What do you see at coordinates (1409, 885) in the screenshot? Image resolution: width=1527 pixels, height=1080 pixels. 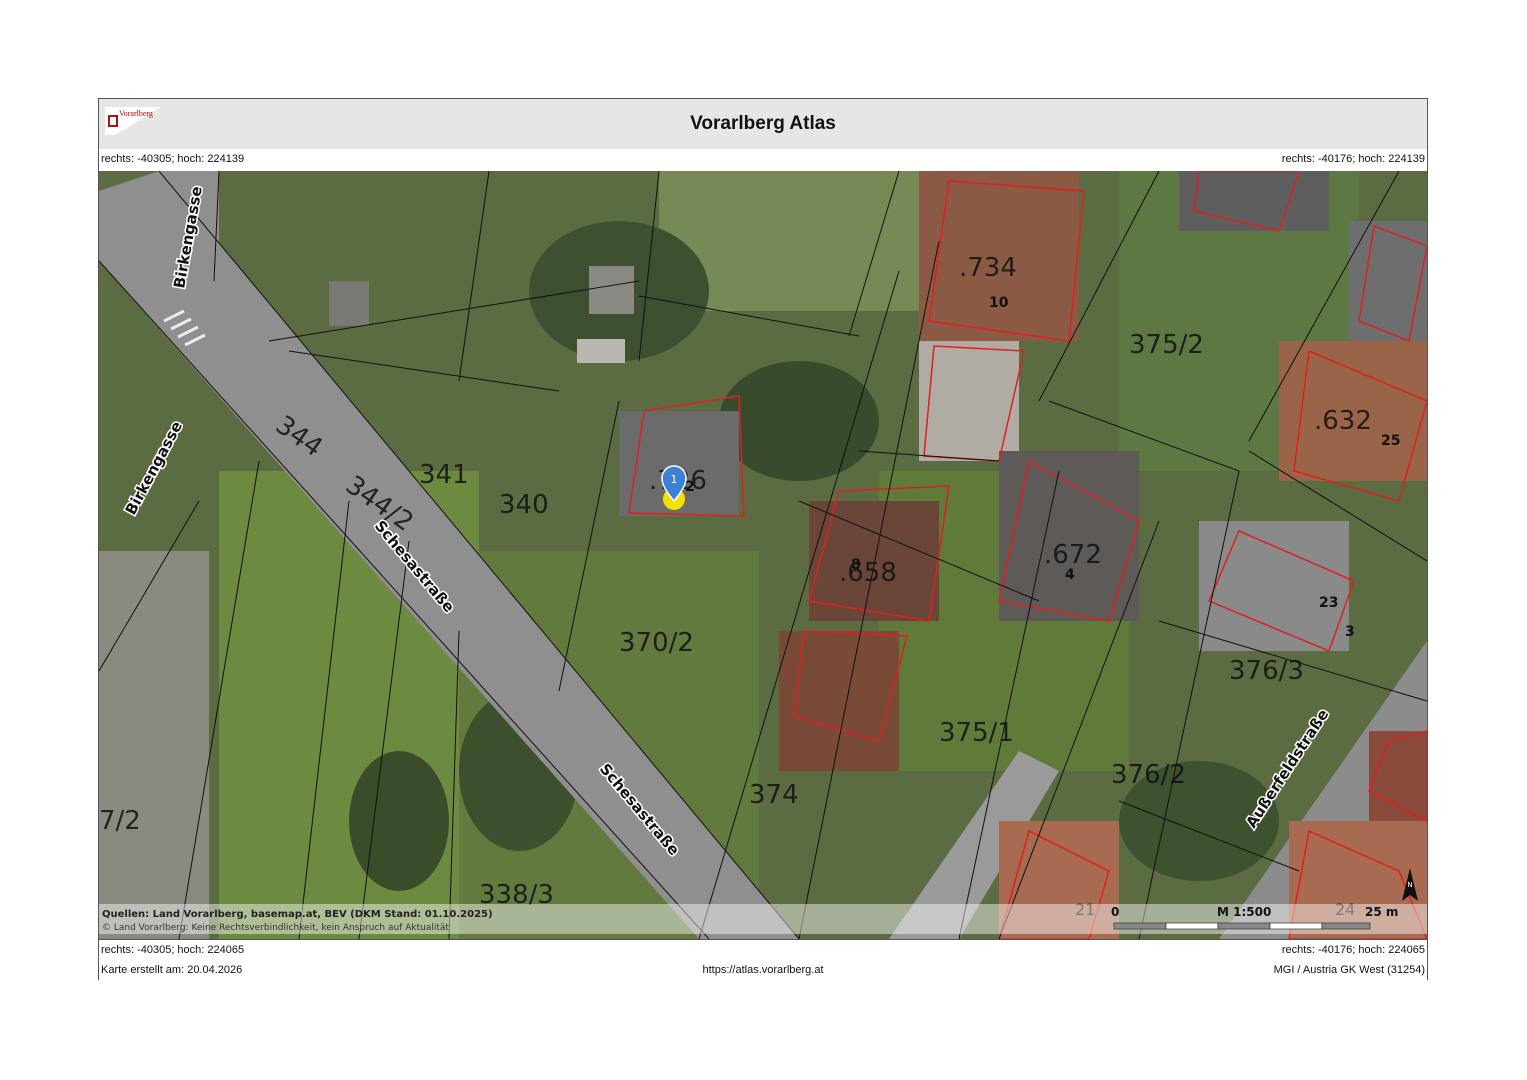 I see `north-label: N` at bounding box center [1409, 885].